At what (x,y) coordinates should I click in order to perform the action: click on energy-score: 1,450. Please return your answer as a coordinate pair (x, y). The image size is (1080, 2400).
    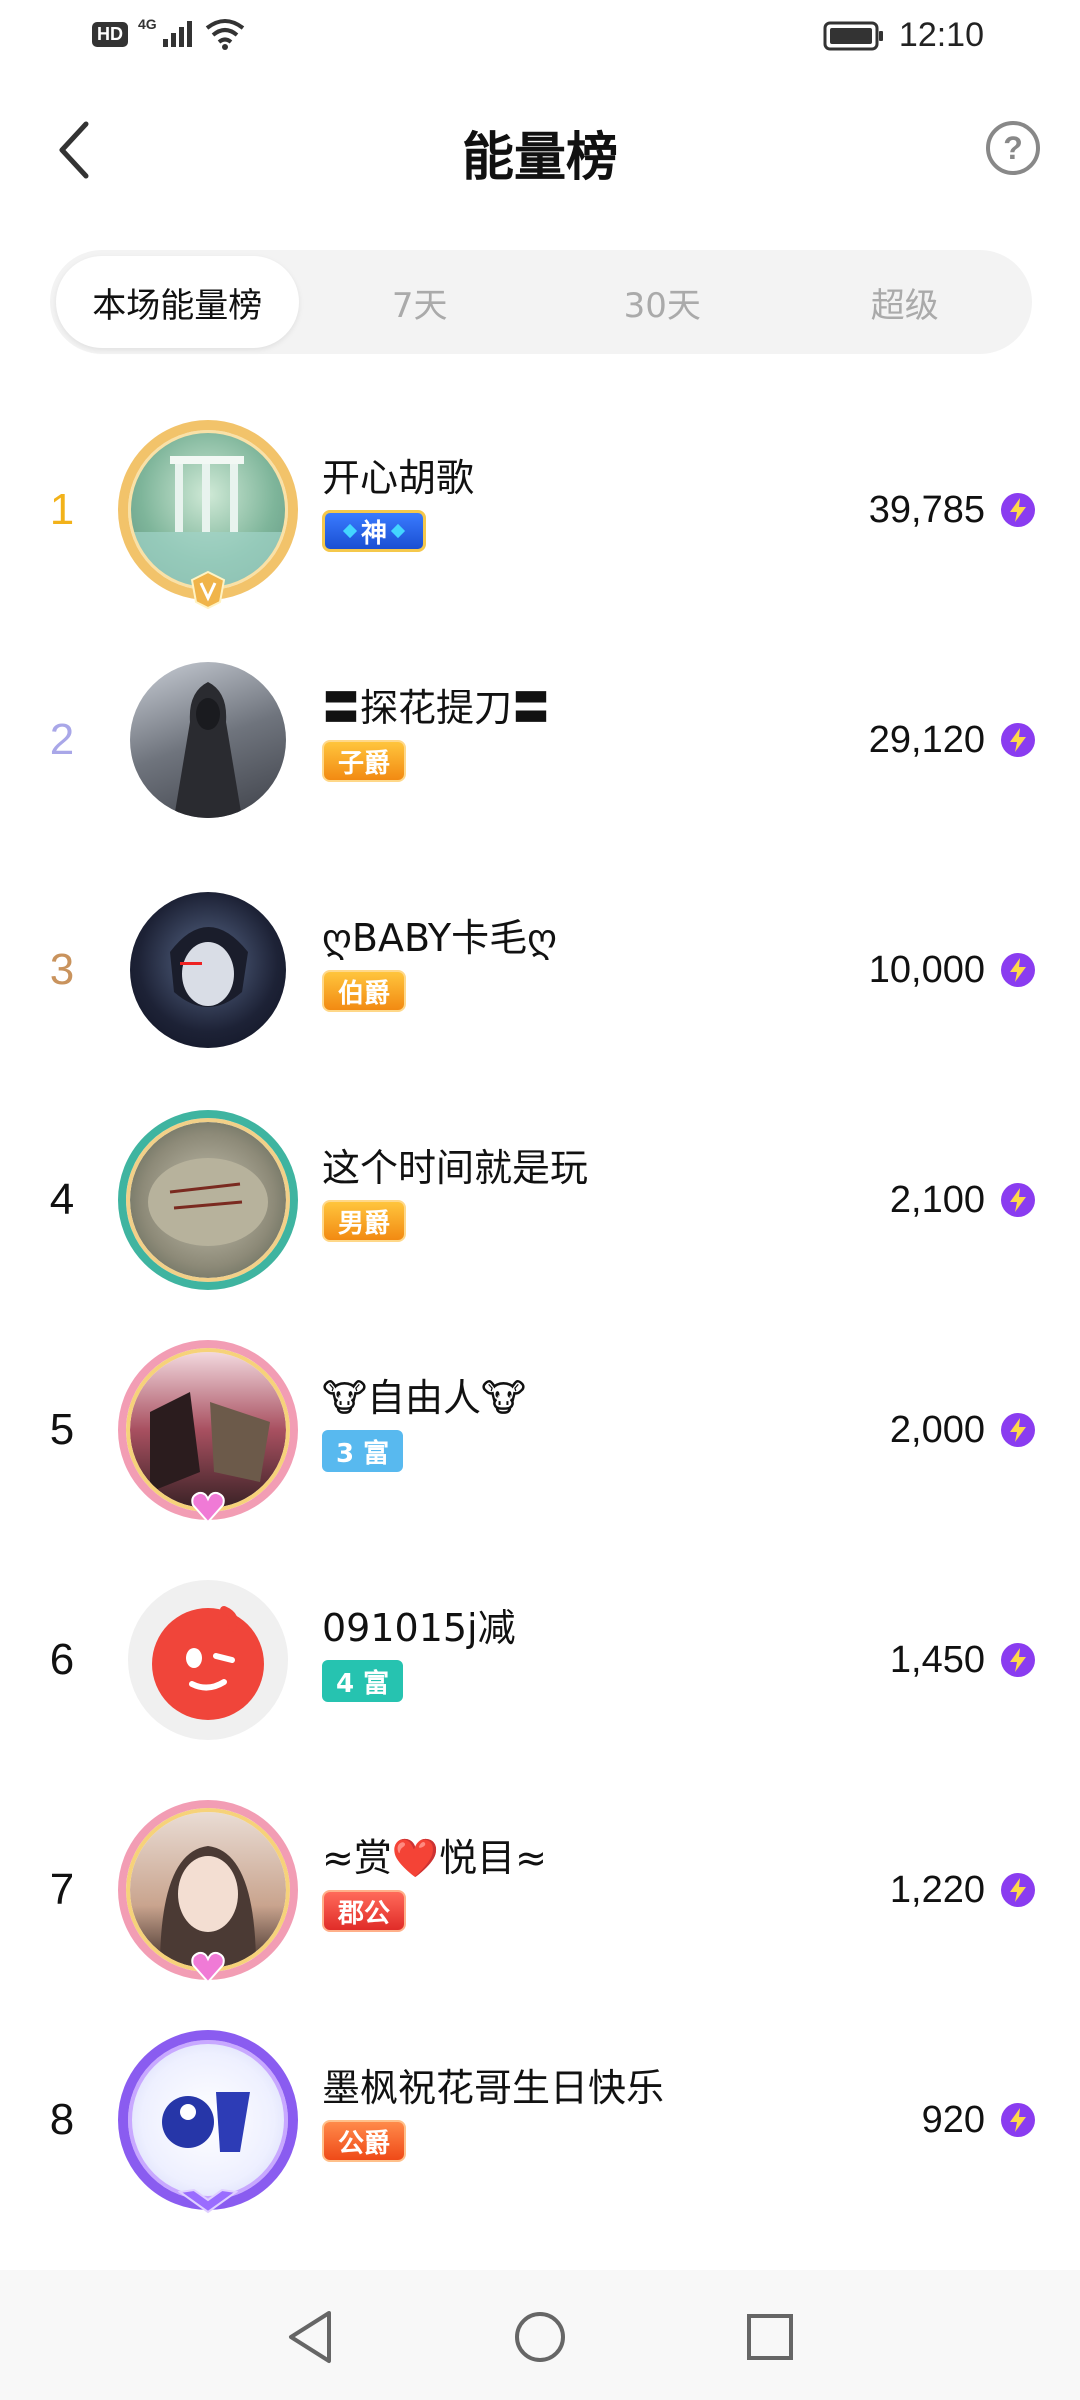
    Looking at the image, I should click on (937, 1659).